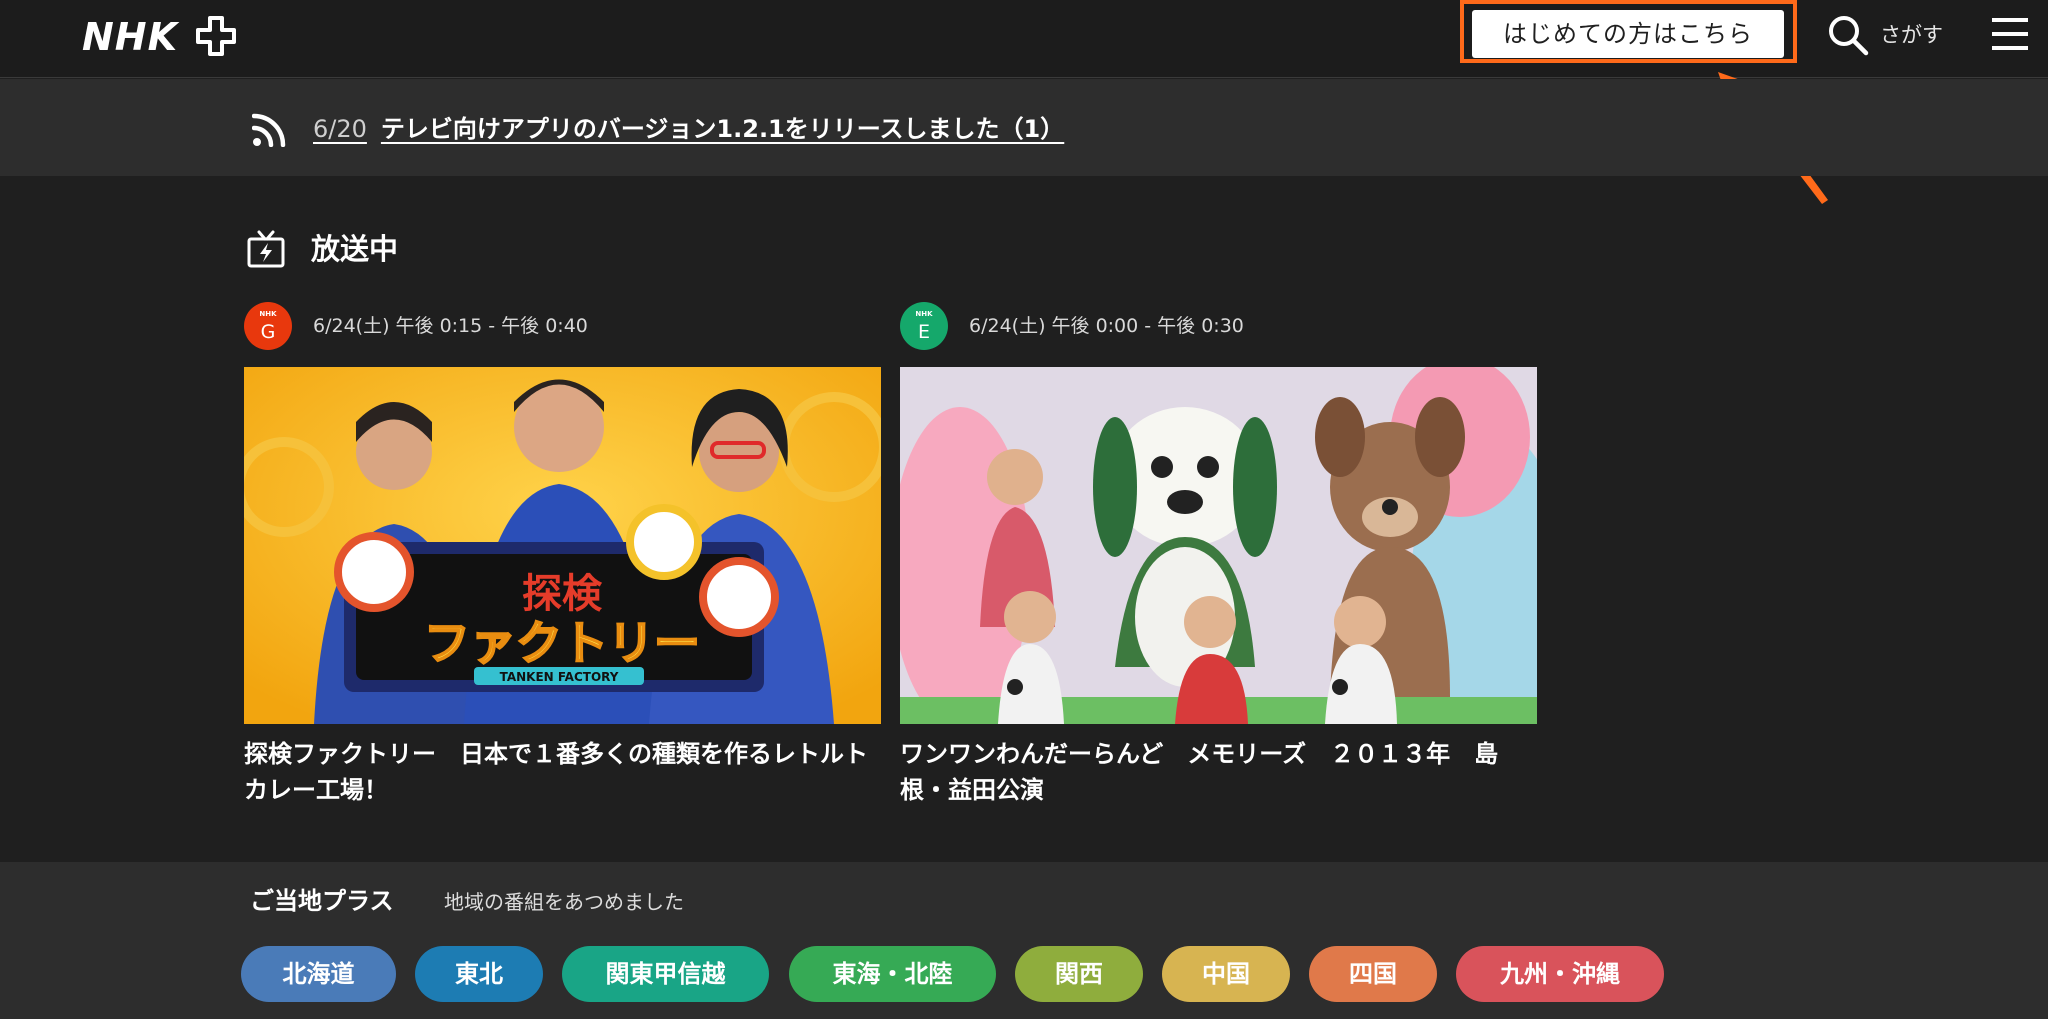 This screenshot has width=2048, height=1019. What do you see at coordinates (1373, 974) in the screenshot?
I see `region-button-shikoku: 四国` at bounding box center [1373, 974].